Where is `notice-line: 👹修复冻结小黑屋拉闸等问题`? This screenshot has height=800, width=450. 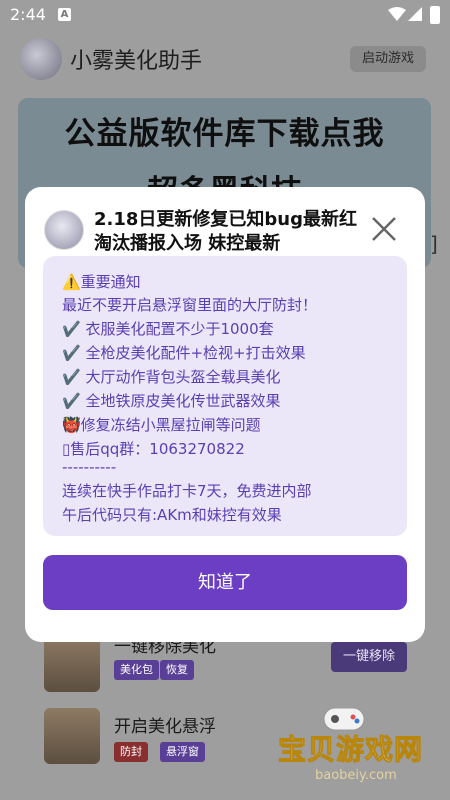 notice-line: 👹修复冻结小黑屋拉闸等问题 is located at coordinates (161, 425).